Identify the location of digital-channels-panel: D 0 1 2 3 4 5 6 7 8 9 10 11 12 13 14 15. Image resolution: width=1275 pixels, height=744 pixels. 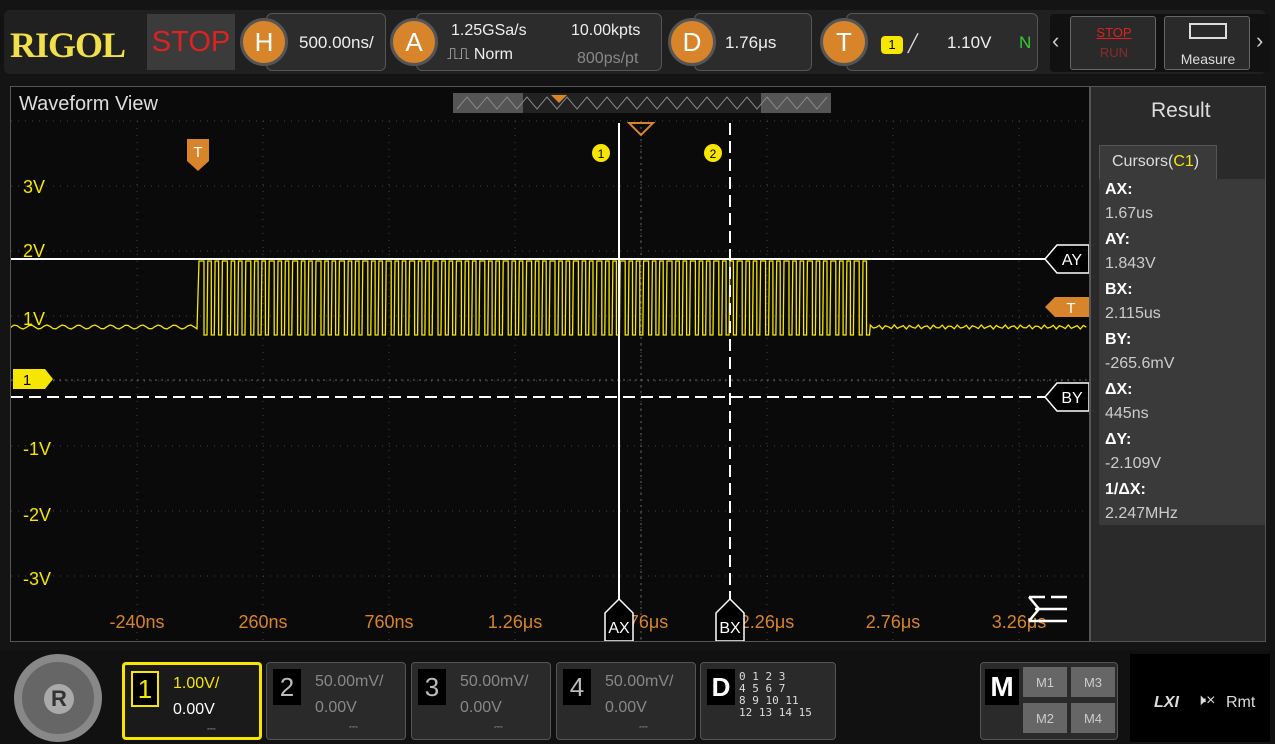
(768, 701).